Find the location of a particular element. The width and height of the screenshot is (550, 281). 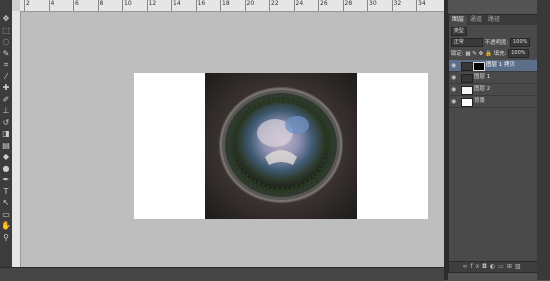

eraser-icon: ◨ is located at coordinates (6, 134).